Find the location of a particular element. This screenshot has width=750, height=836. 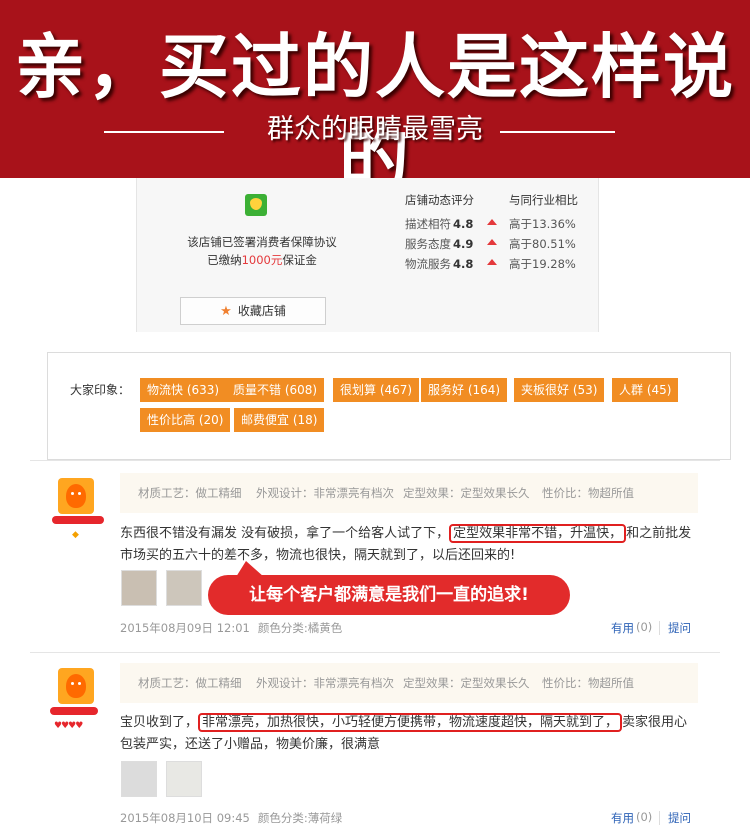

rating-row: 服务态度 4.9 高于80.51% is located at coordinates (495, 244).